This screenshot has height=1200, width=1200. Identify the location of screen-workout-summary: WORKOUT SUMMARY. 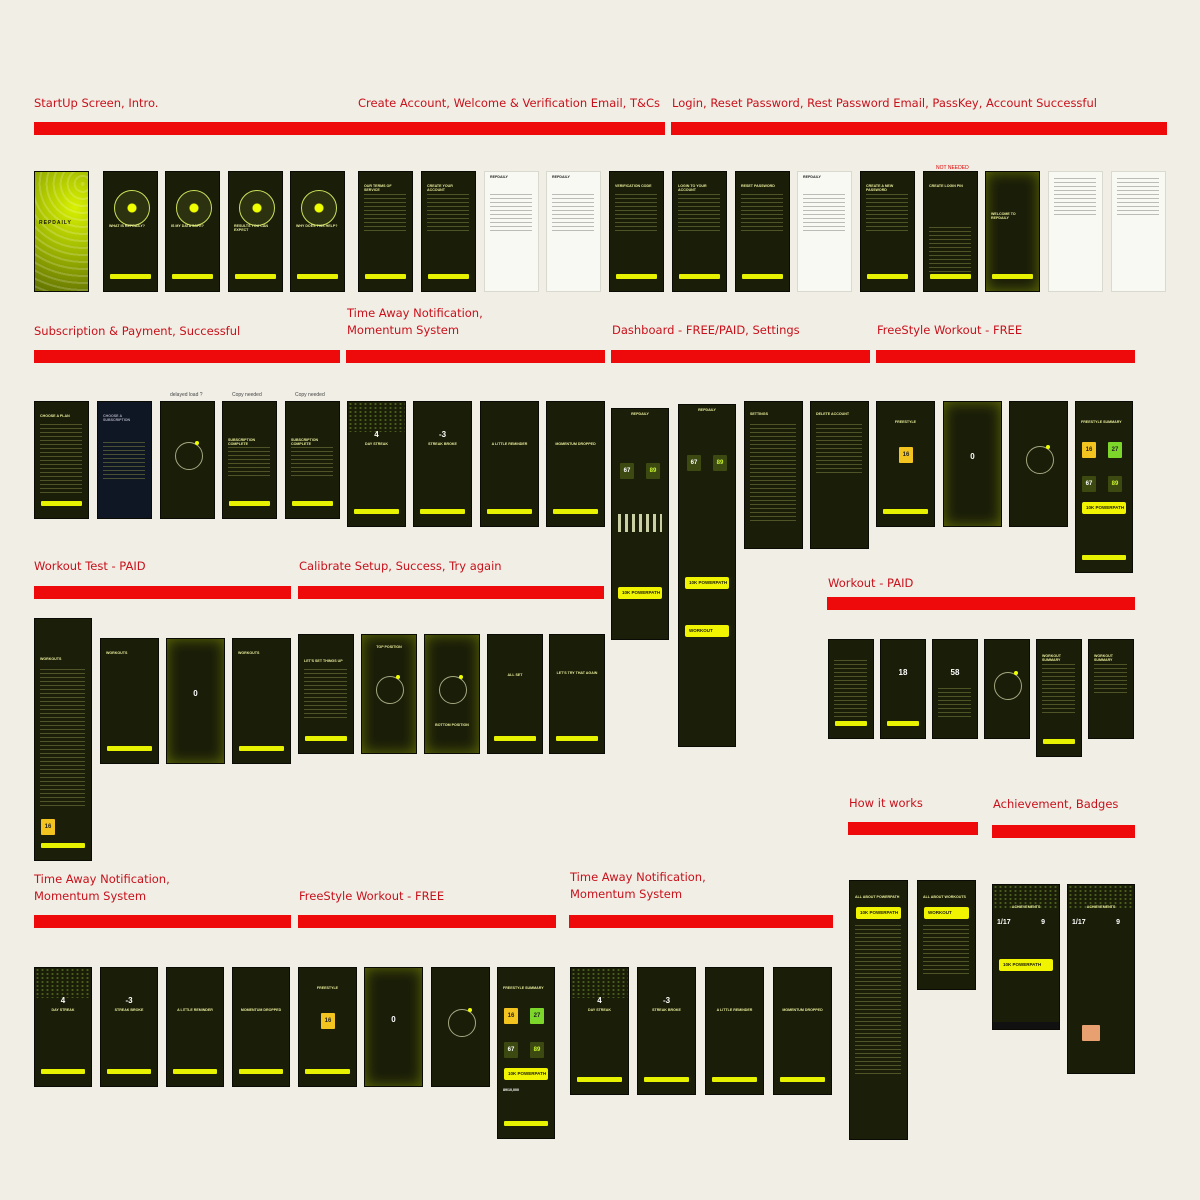
(1059, 698).